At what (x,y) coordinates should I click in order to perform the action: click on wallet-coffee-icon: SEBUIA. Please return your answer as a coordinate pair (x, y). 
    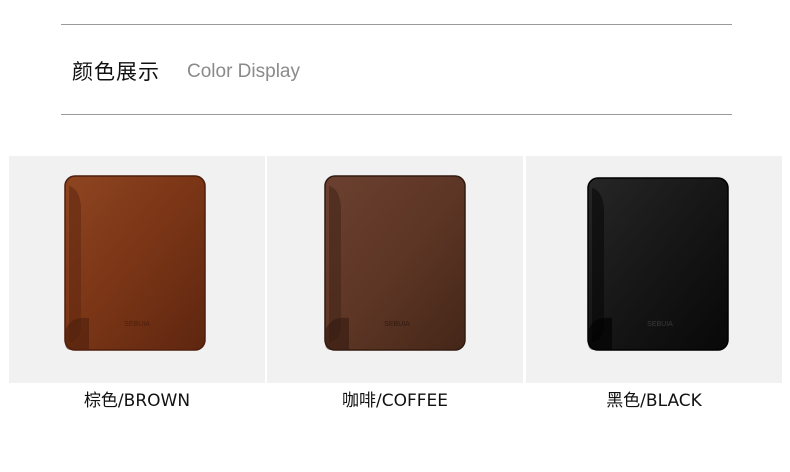
    Looking at the image, I should click on (395, 263).